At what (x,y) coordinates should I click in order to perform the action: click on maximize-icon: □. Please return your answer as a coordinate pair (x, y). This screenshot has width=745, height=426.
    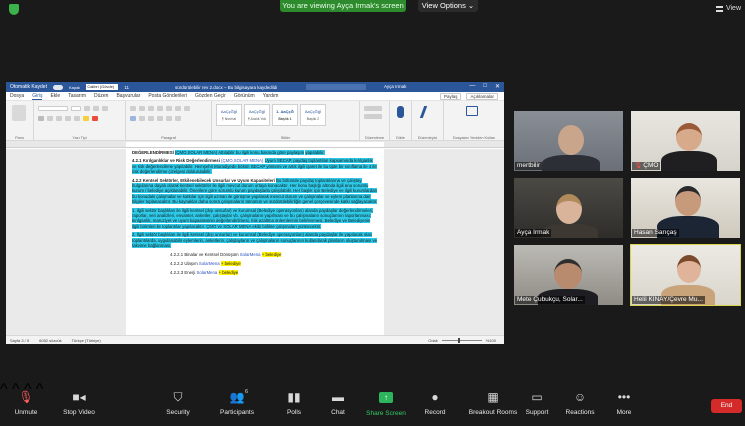
    Looking at the image, I should click on (485, 86).